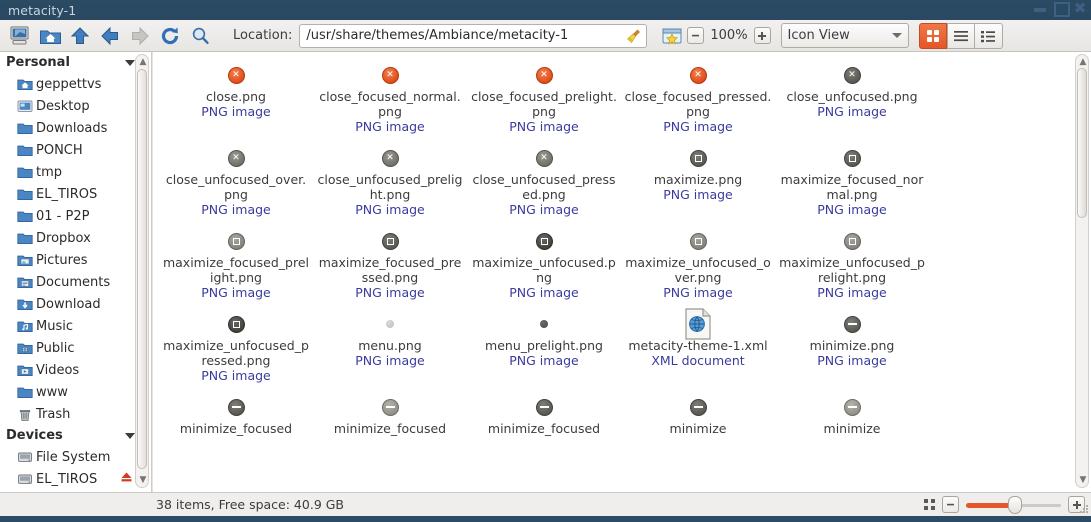  Describe the element at coordinates (852, 99) in the screenshot. I see `file-item: ✕ close_unfocused.png PNG image` at that location.